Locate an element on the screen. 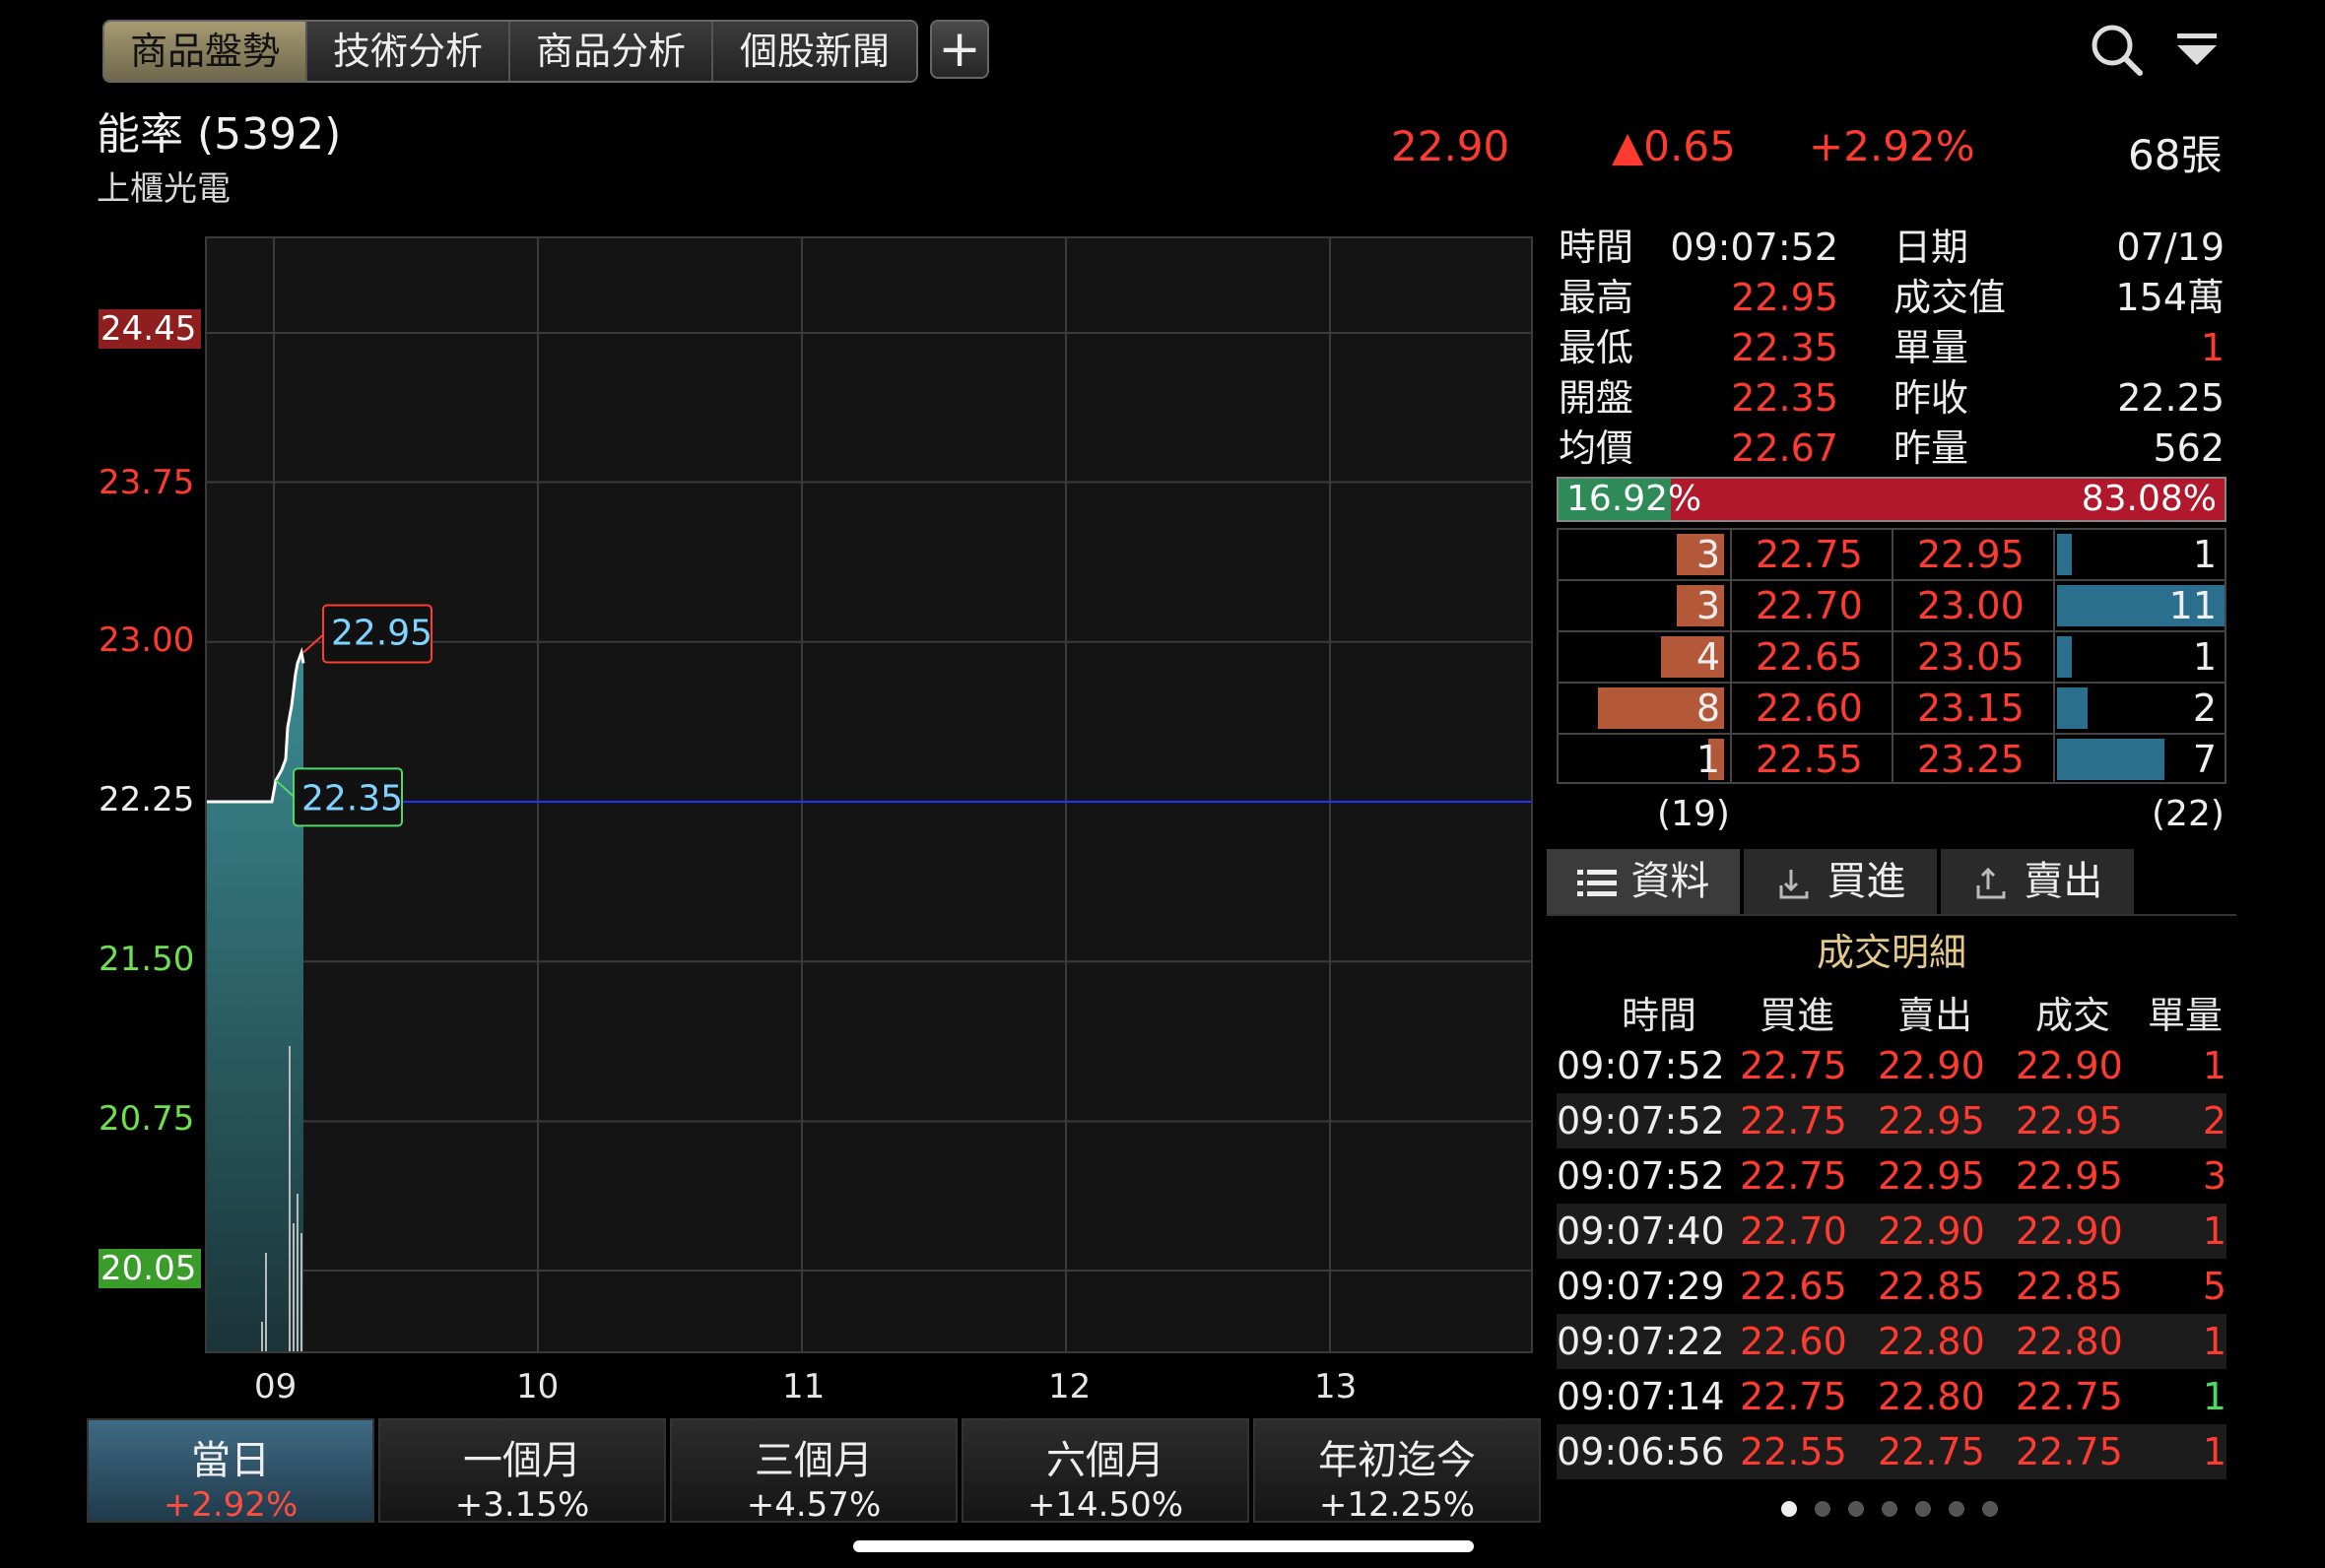  info-value: 22.35 is located at coordinates (1785, 398).